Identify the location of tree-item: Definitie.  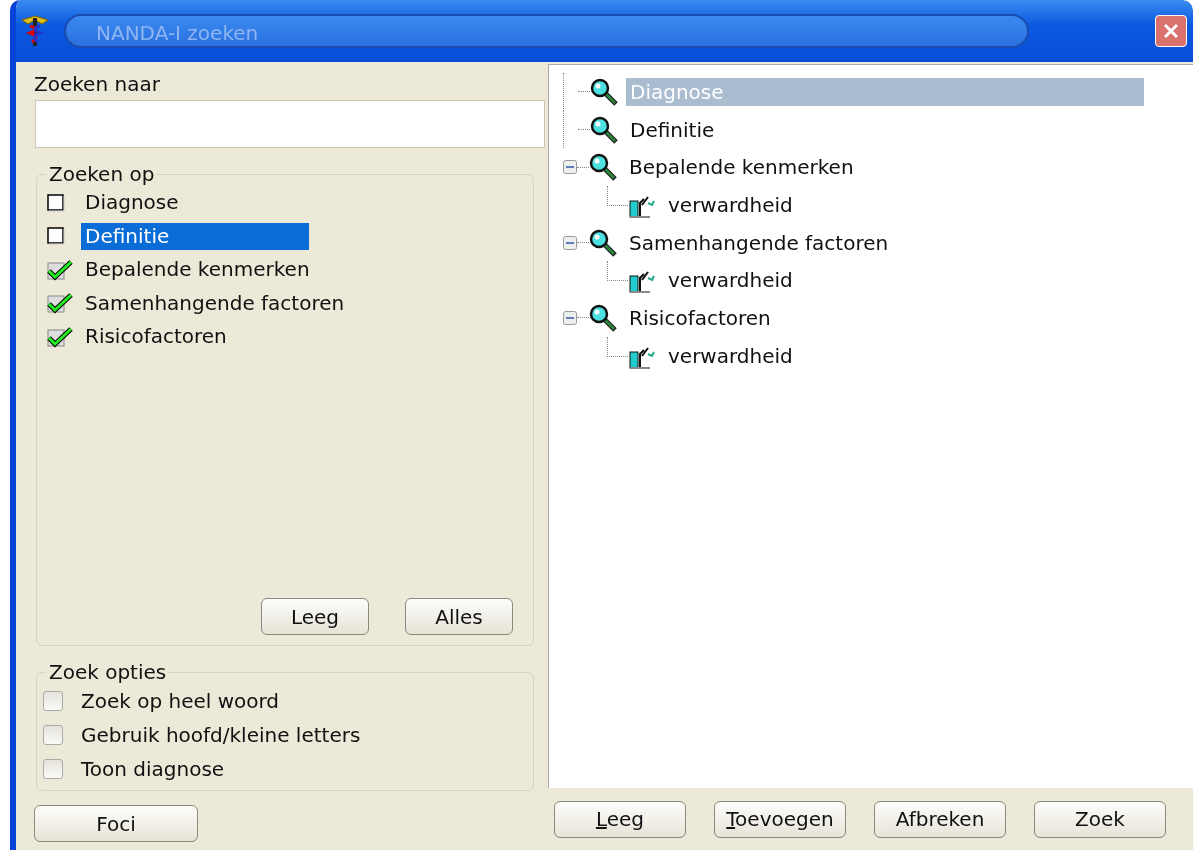
(675, 129).